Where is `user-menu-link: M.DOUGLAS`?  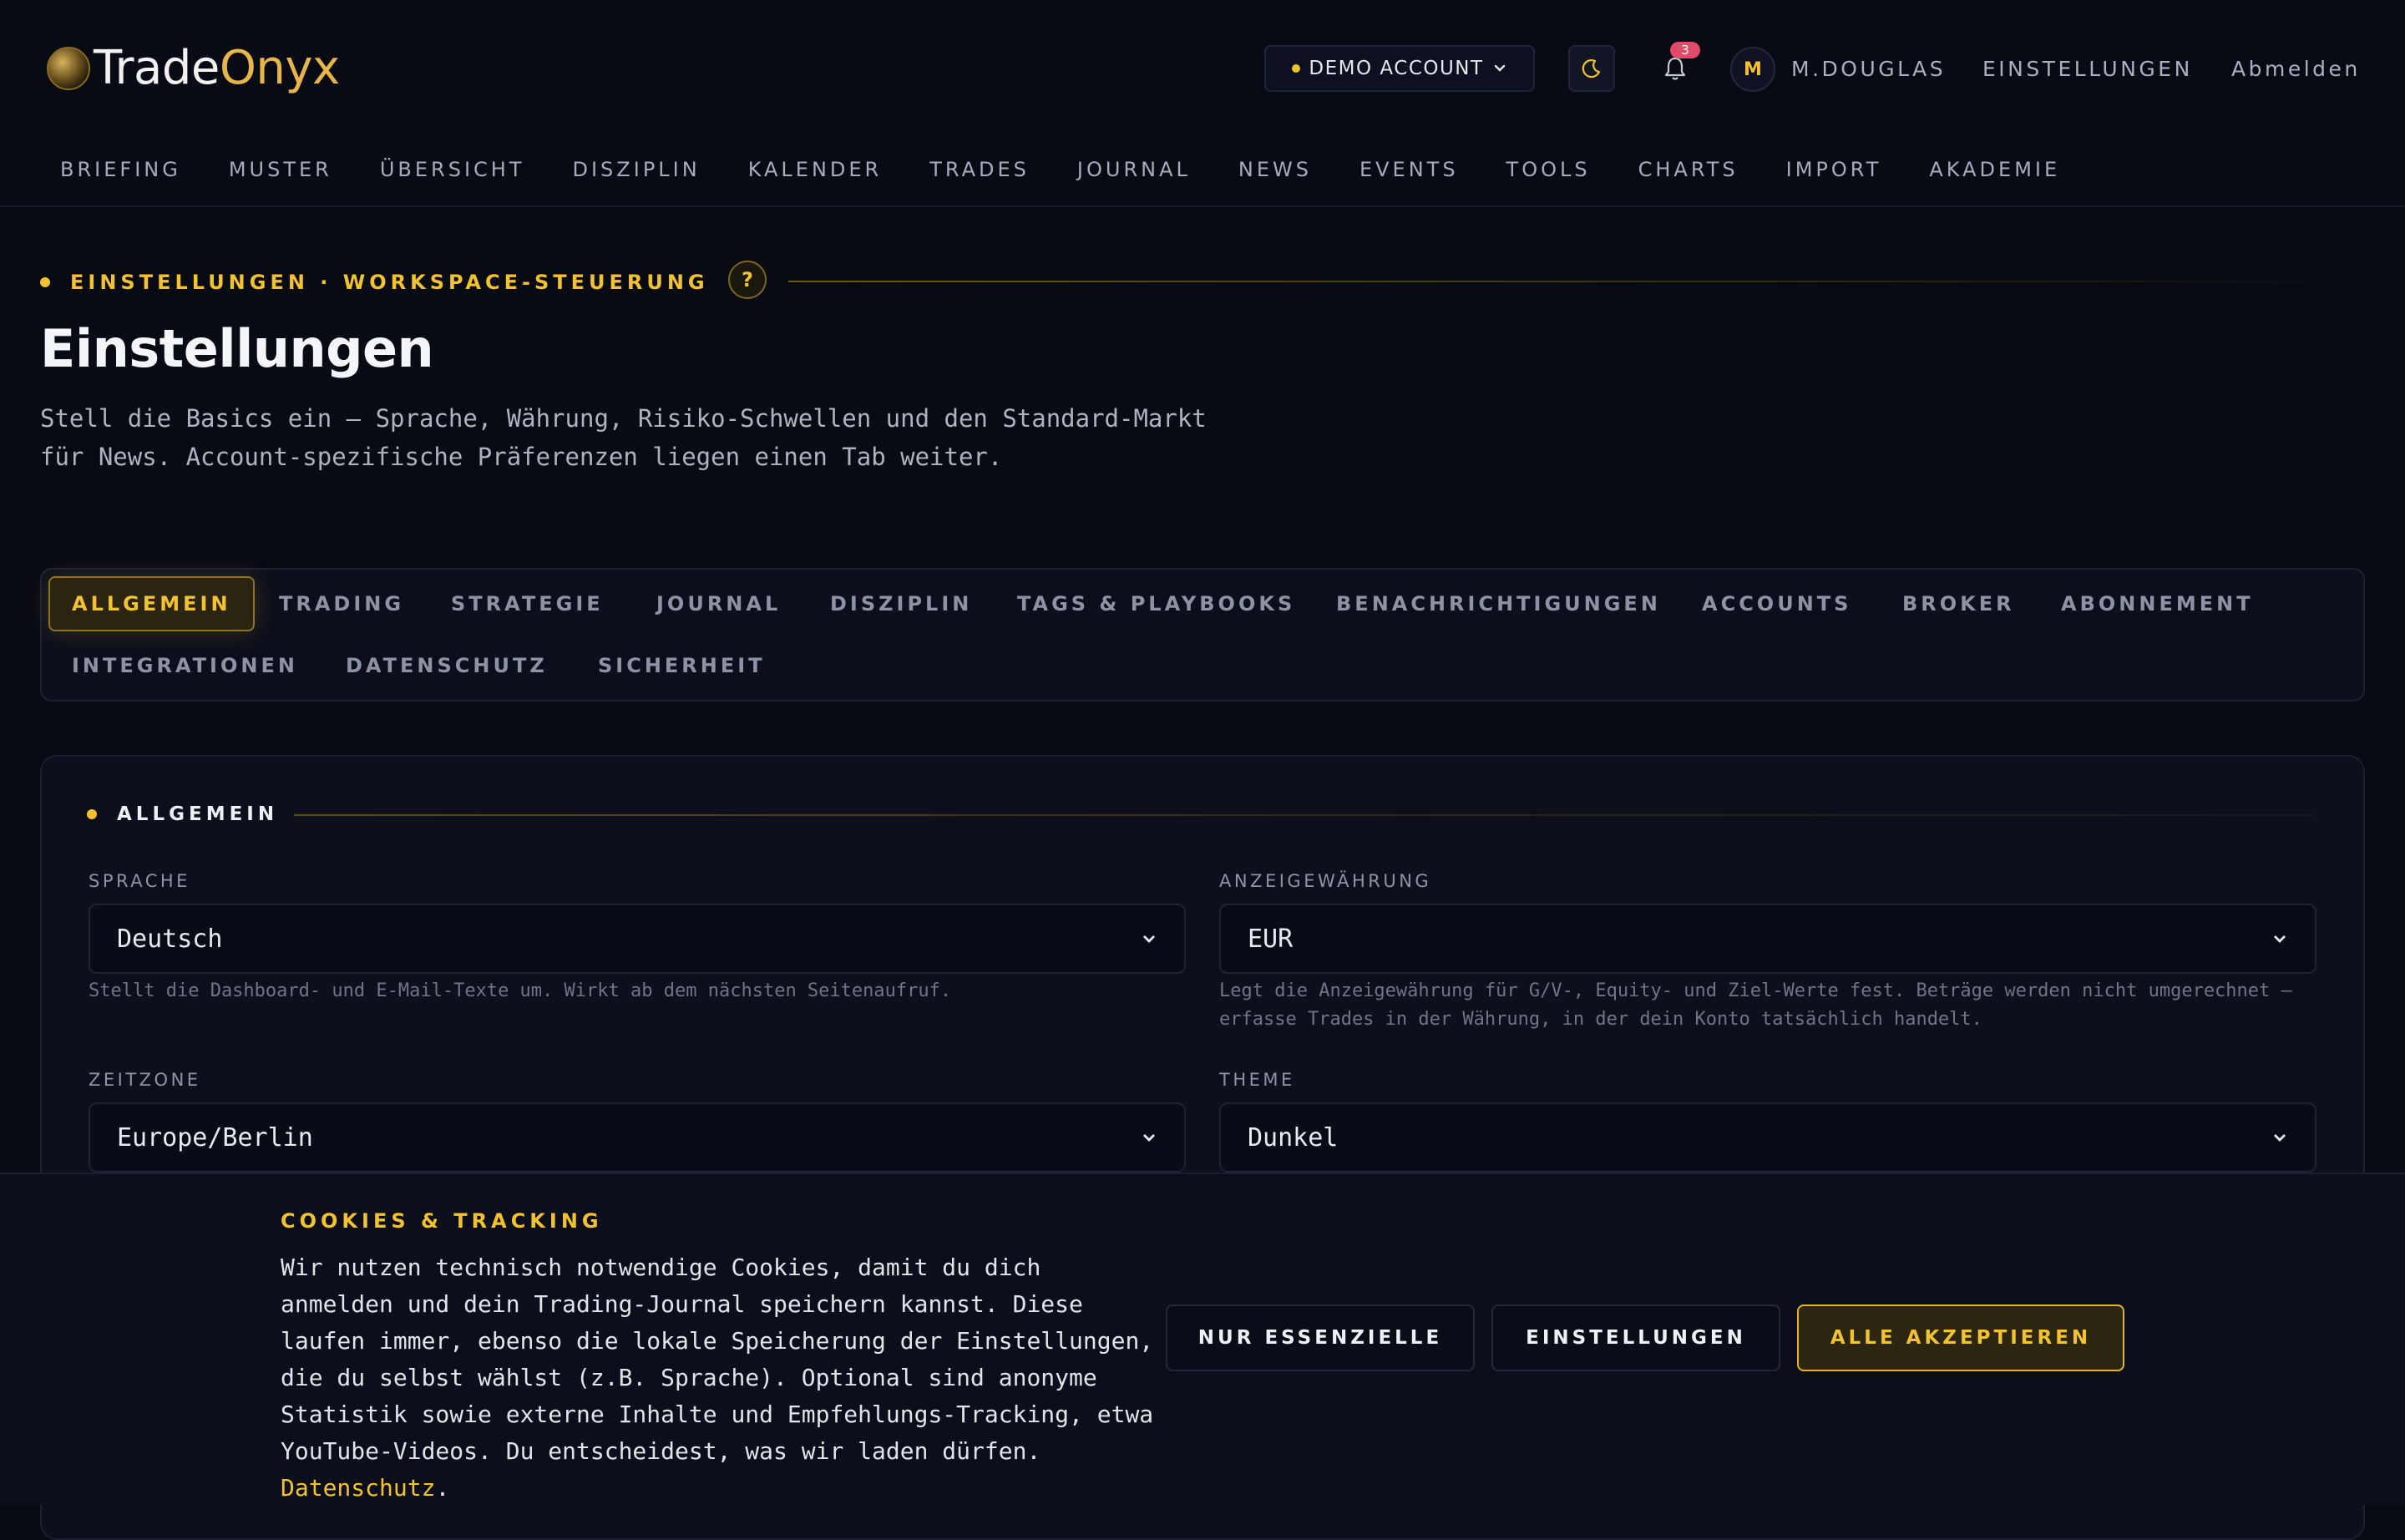
user-menu-link: M.DOUGLAS is located at coordinates (1869, 70).